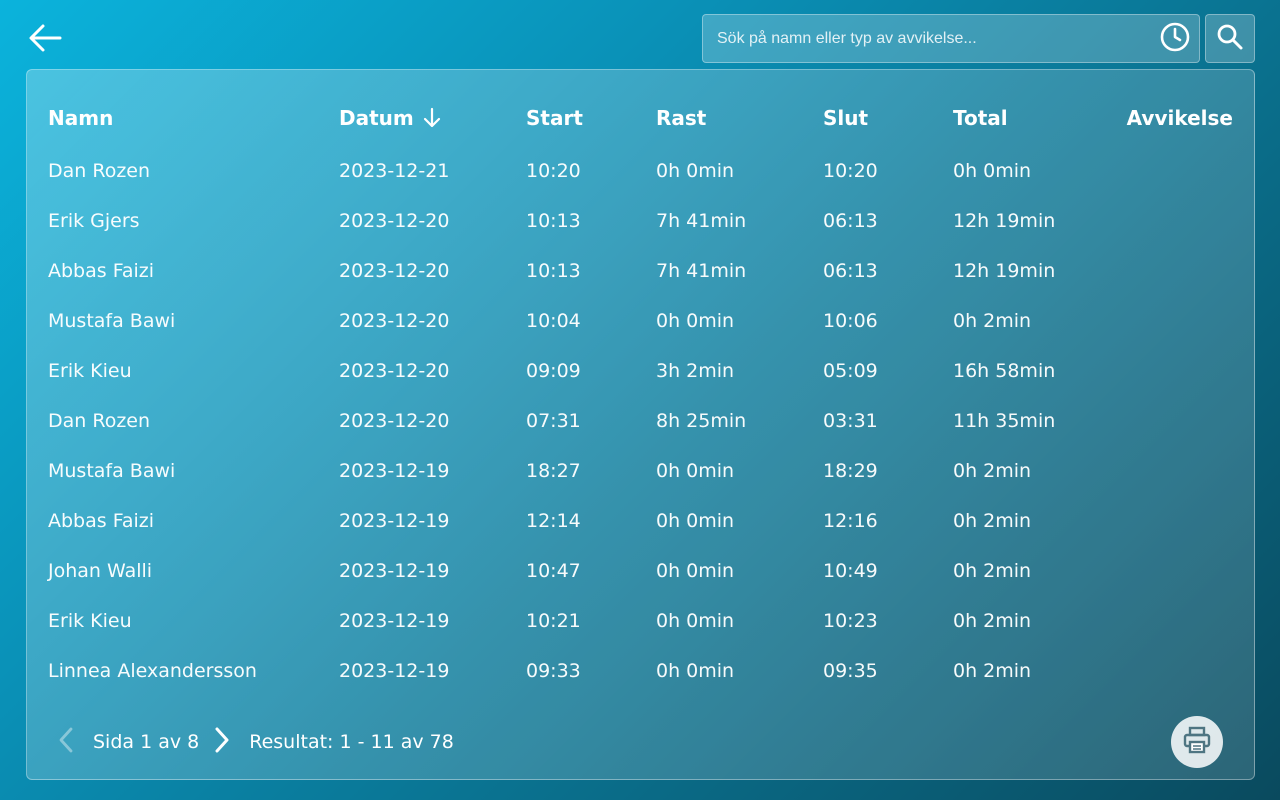 This screenshot has width=1280, height=800. Describe the element at coordinates (850, 621) in the screenshot. I see `cell-slut: 10:23` at that location.